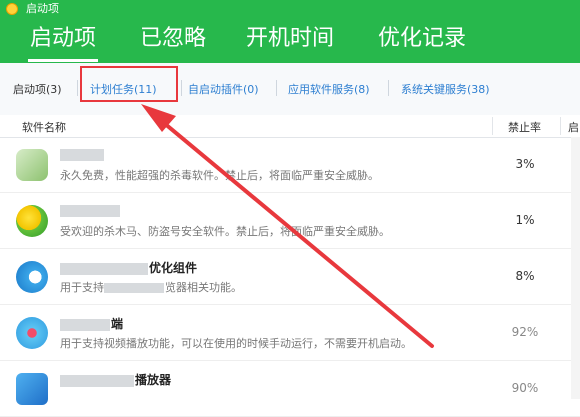  I want to click on row-description: 用于支持视频播放功能，可以在使用的时候手动运行，不需要开机启动。, so click(236, 343).